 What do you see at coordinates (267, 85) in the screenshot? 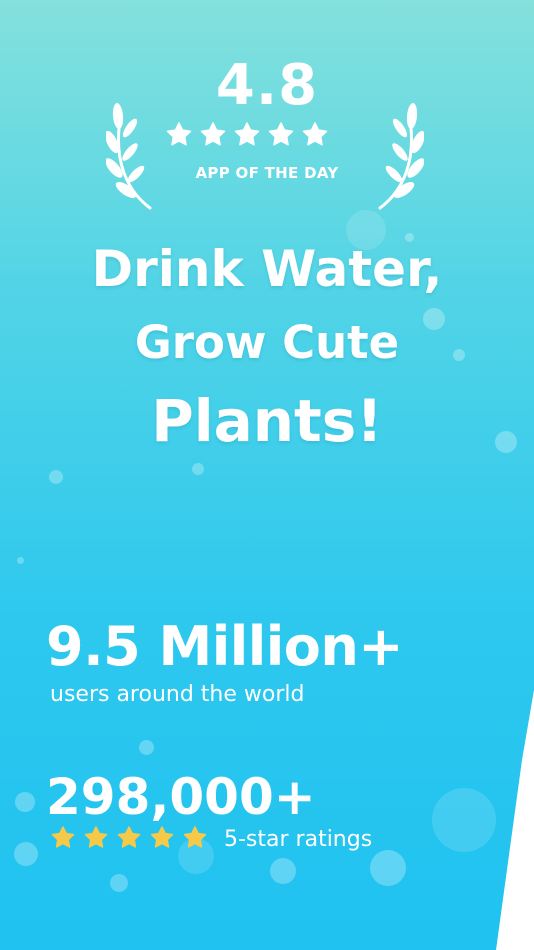
I see `rating-value: 4.8` at bounding box center [267, 85].